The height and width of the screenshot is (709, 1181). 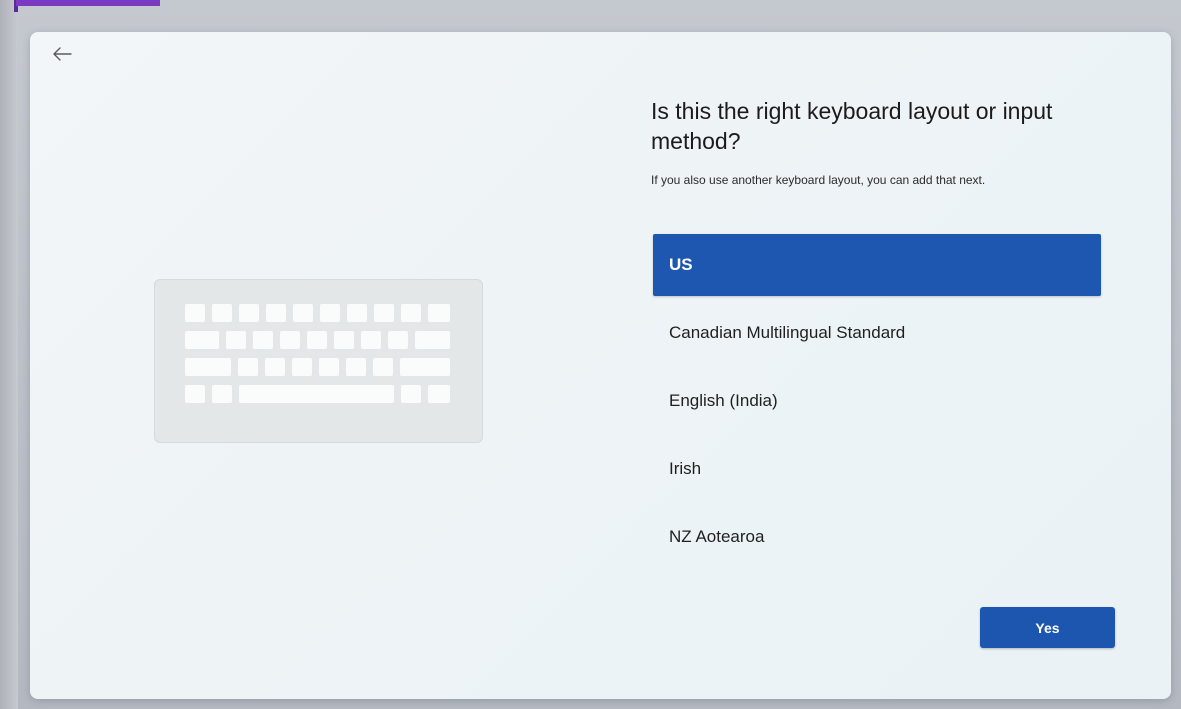 I want to click on keyboard-icon, so click(x=318, y=361).